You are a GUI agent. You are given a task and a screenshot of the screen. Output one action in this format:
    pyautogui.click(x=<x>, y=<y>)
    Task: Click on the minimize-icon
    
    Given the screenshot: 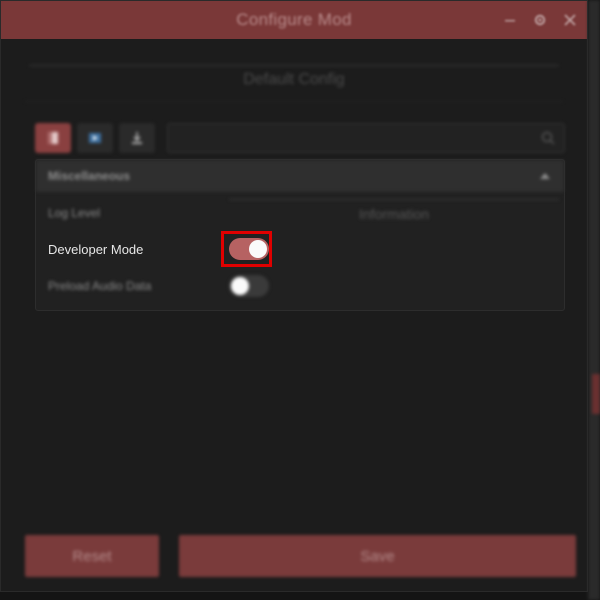 What is the action you would take?
    pyautogui.click(x=510, y=21)
    